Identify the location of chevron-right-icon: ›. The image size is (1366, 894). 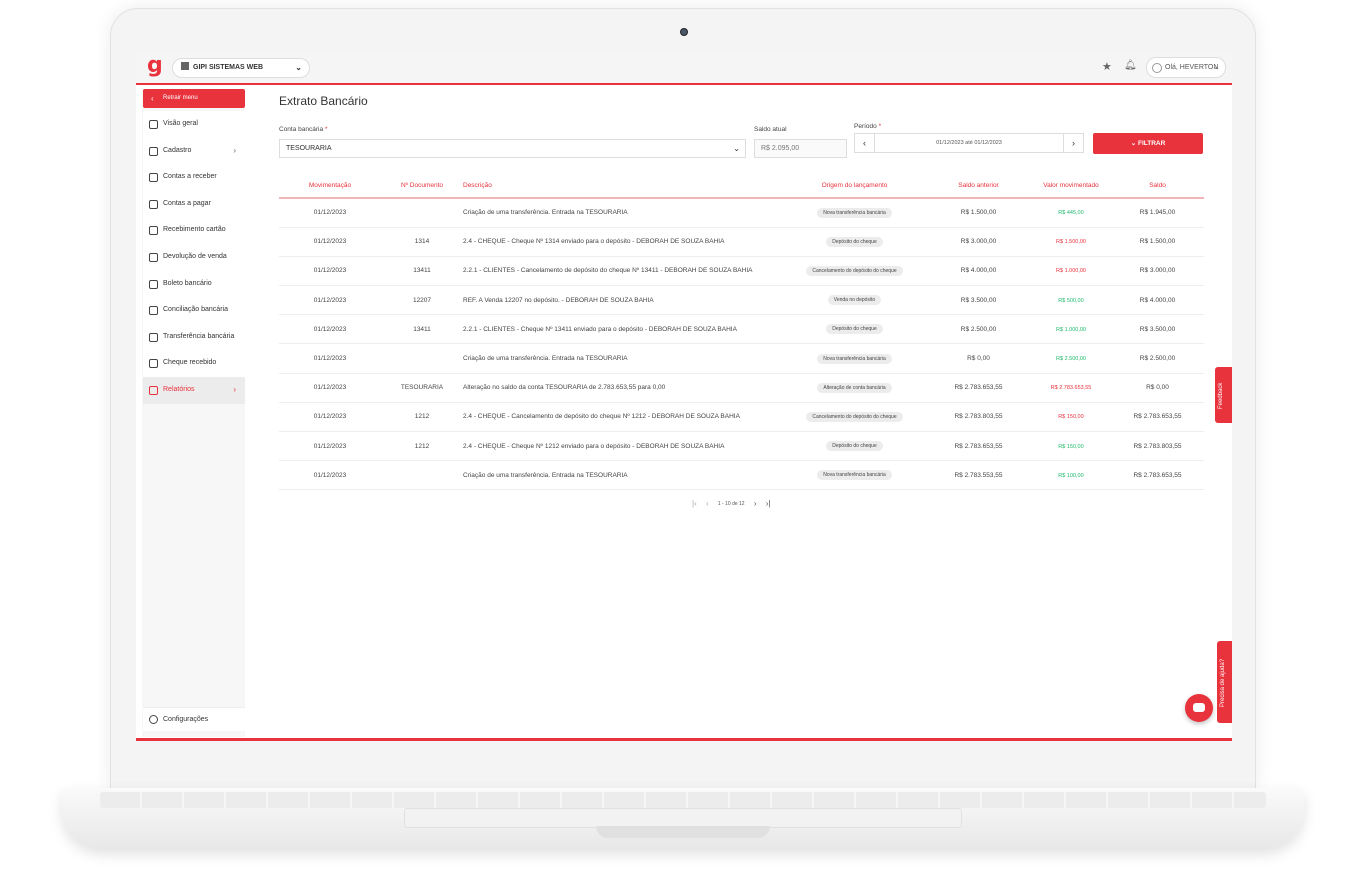
(234, 389).